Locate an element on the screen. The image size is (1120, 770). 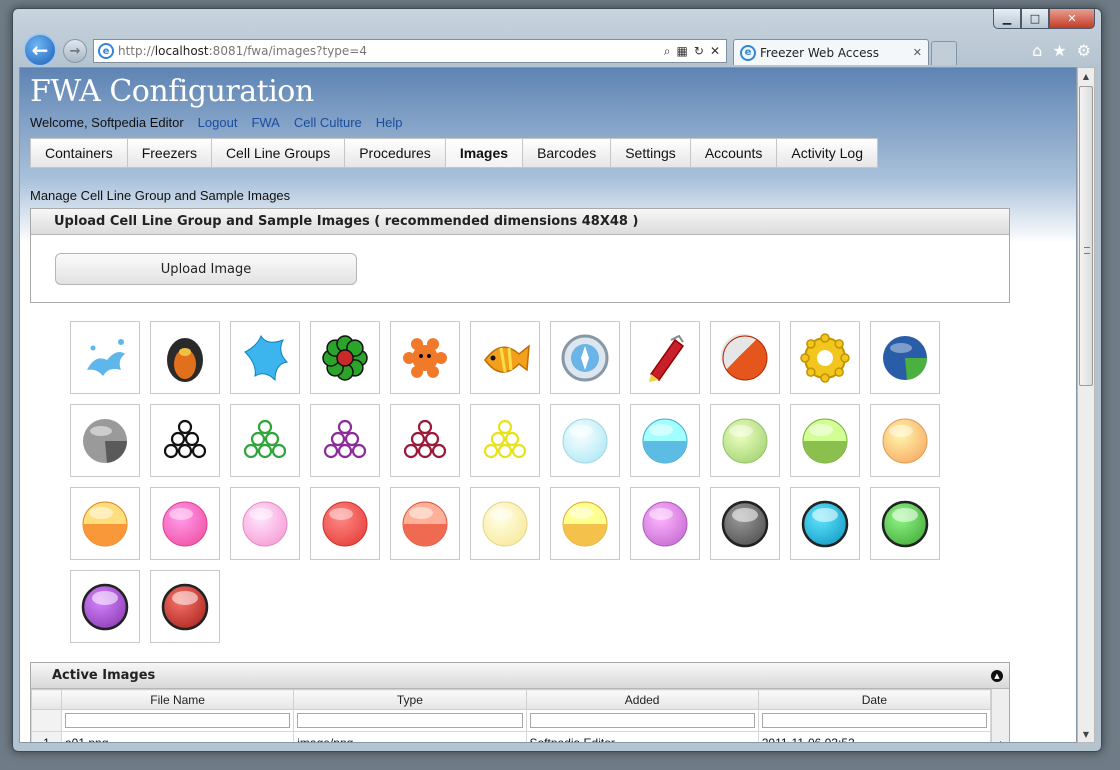
fwa-link: FWA is located at coordinates (265, 122).